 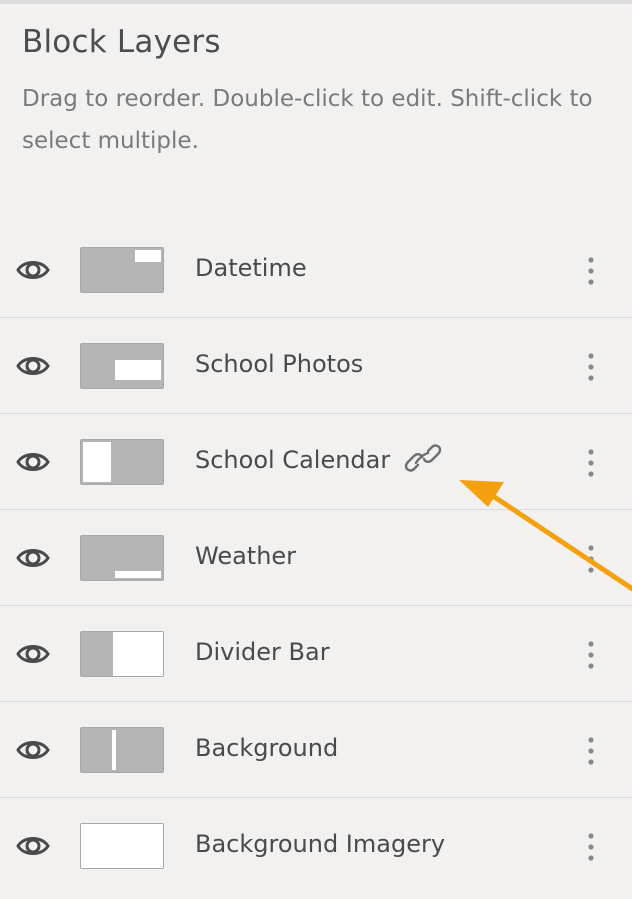 What do you see at coordinates (279, 364) in the screenshot?
I see `layer-name: School Photos` at bounding box center [279, 364].